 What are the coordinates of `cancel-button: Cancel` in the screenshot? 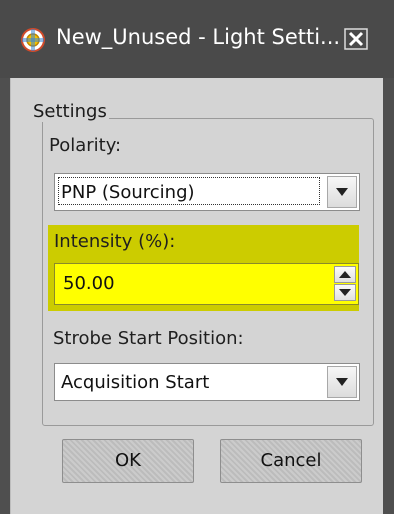 It's located at (291, 461).